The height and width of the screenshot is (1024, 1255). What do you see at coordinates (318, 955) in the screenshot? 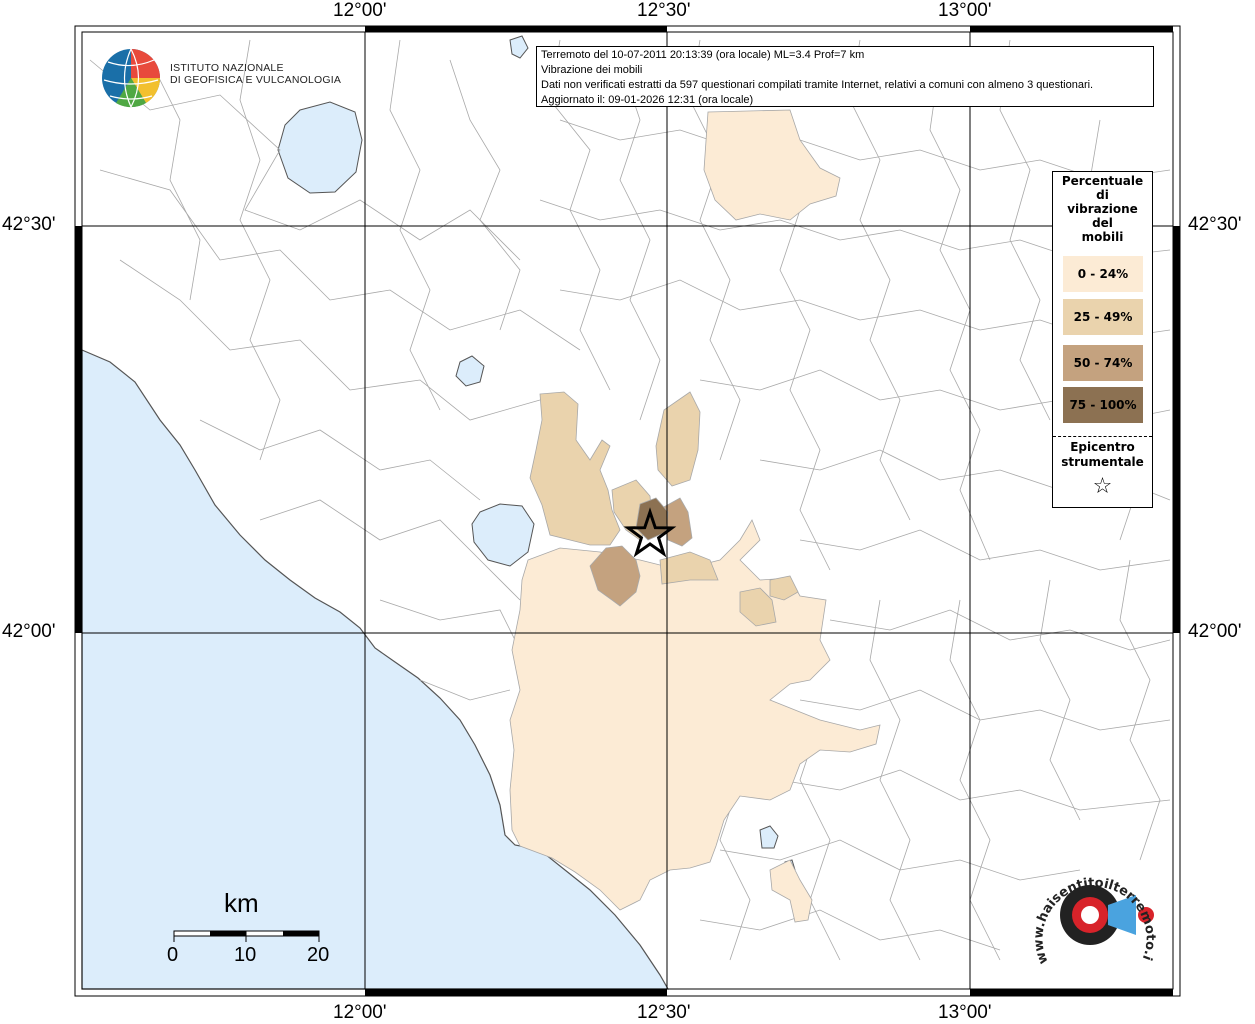
I see `scale-tick-20: 20` at bounding box center [318, 955].